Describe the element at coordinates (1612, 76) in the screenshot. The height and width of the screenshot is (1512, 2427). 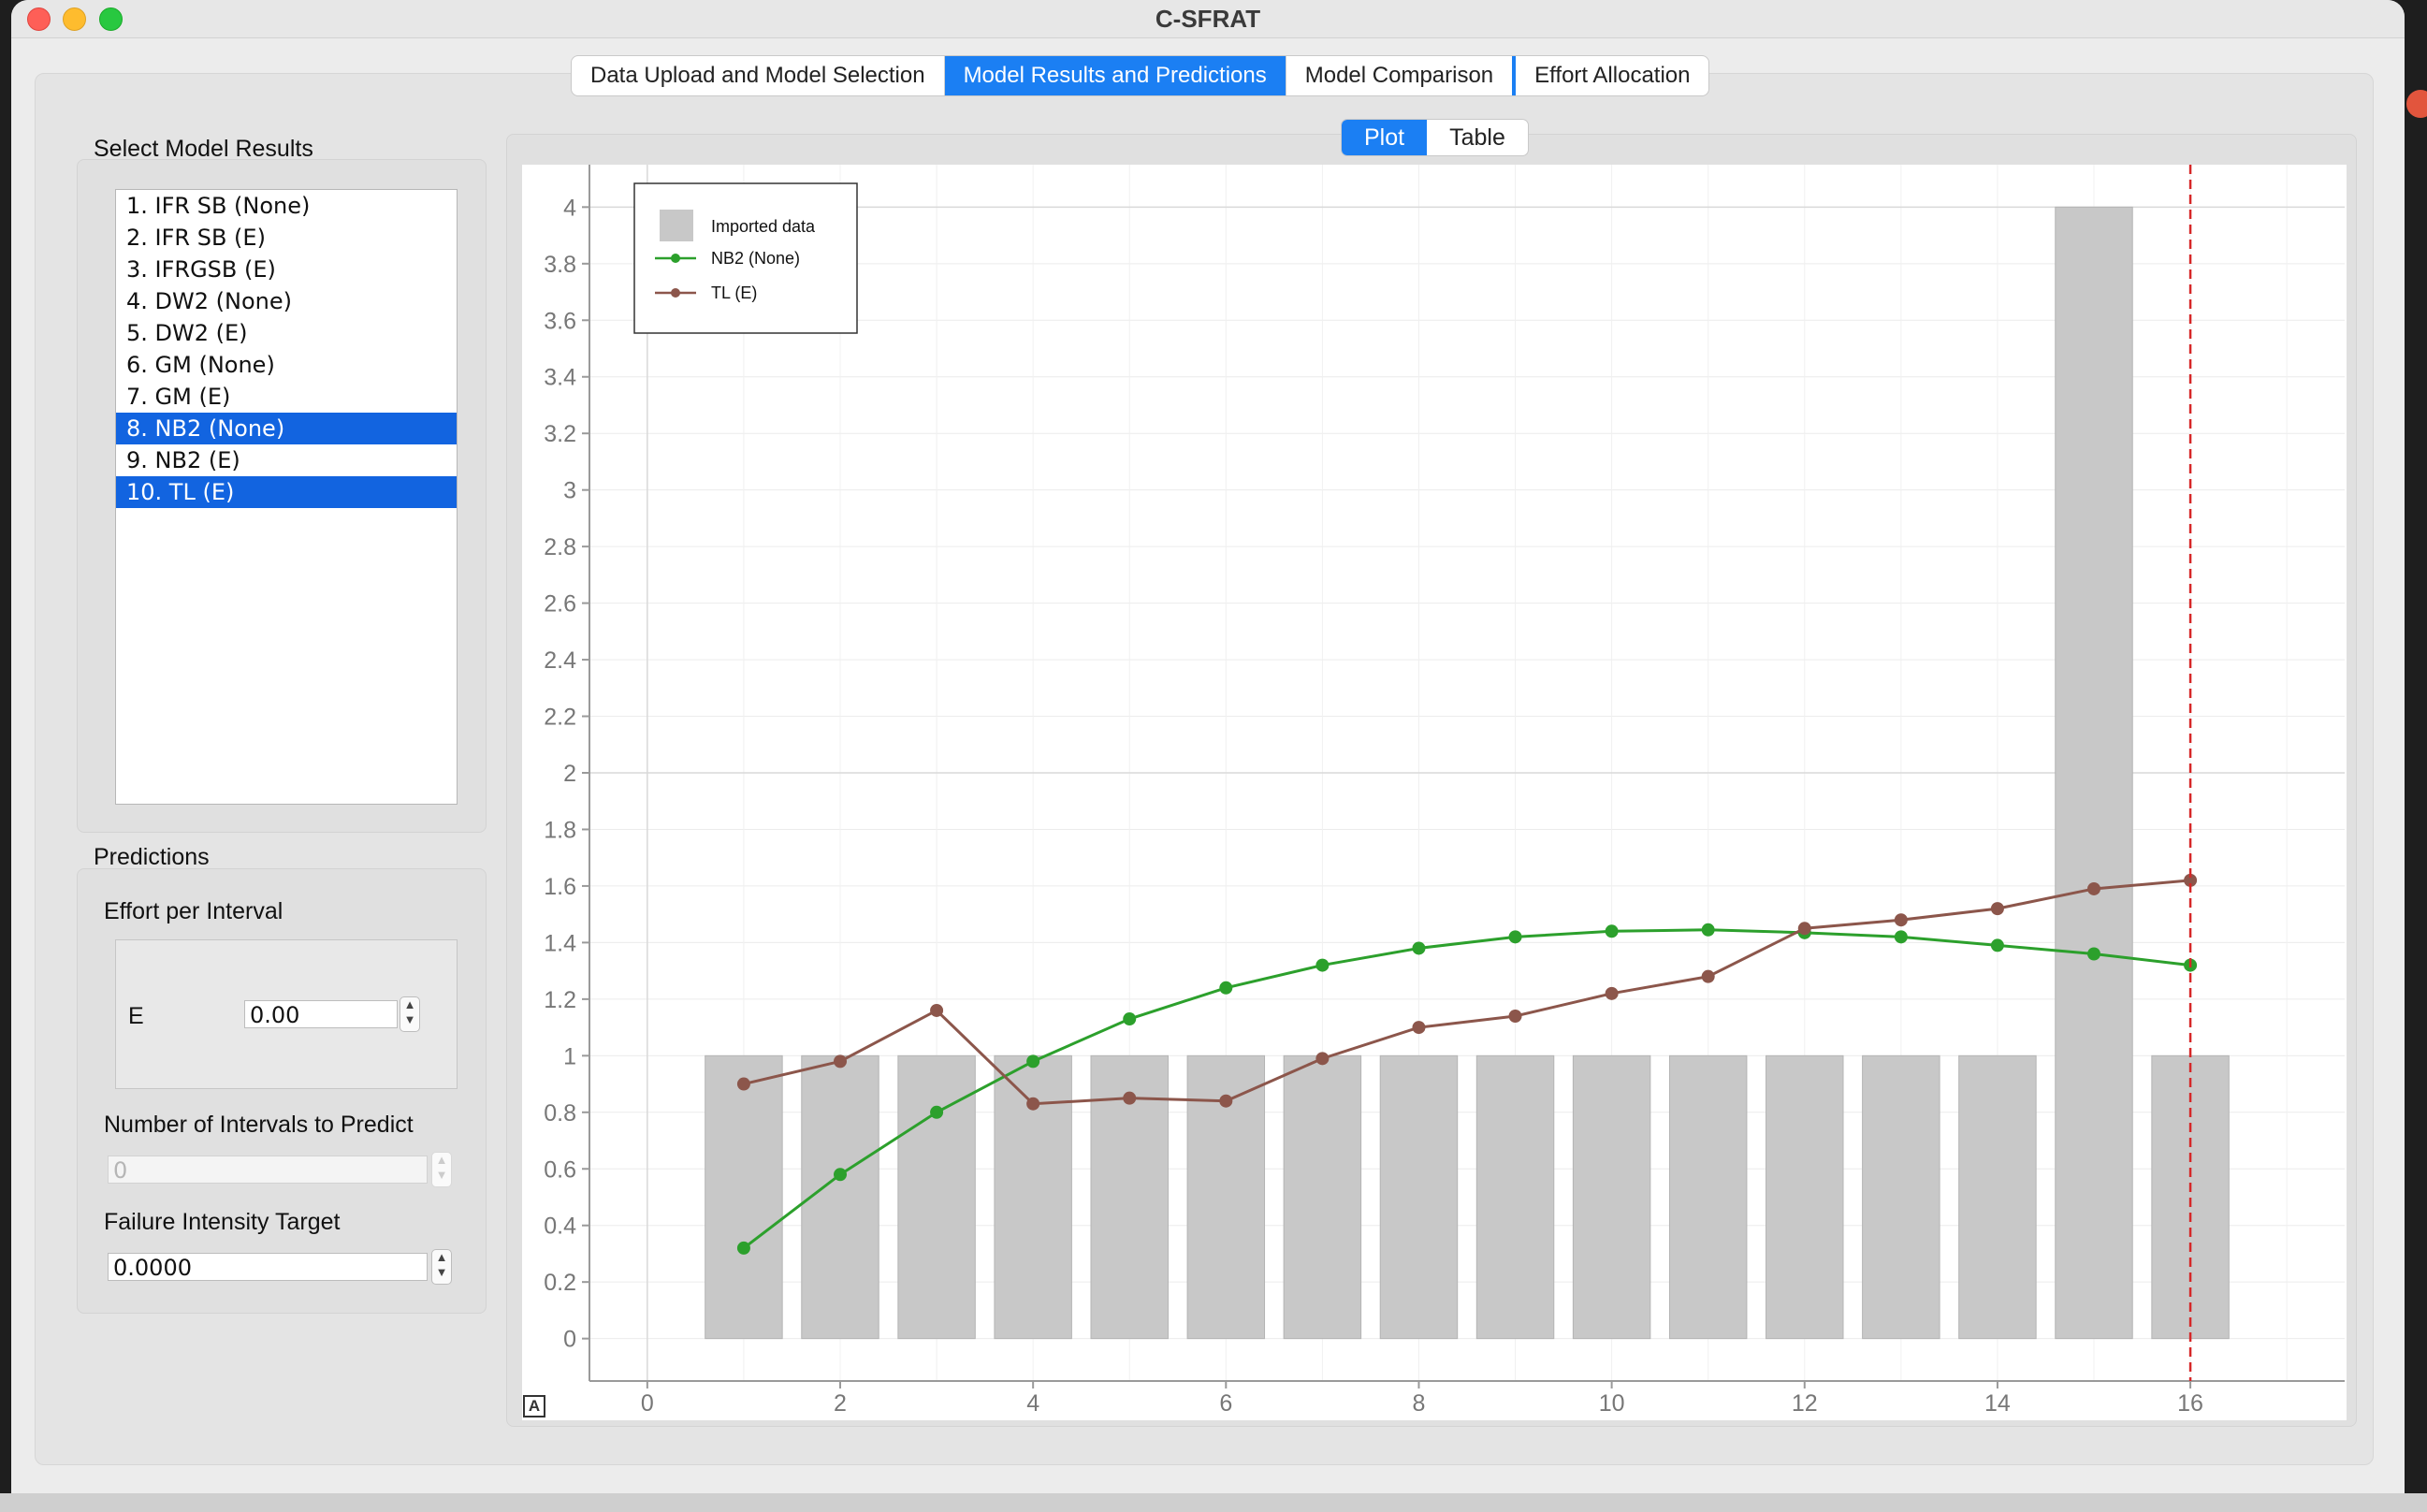
I see `tab-effort-allocation: Effort Allocation` at that location.